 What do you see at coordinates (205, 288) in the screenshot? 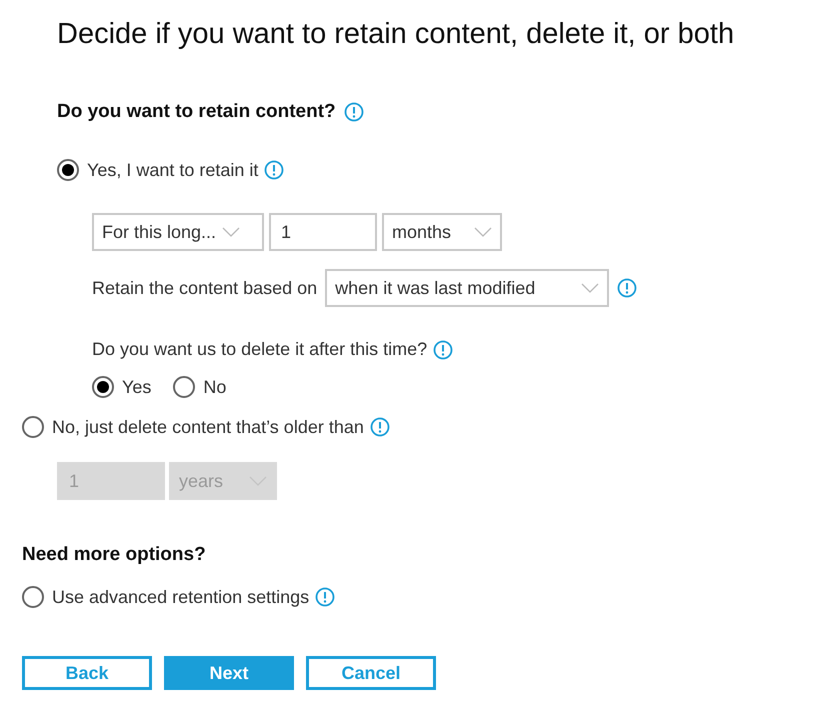
I see `based-on-label: Retain the content based on` at bounding box center [205, 288].